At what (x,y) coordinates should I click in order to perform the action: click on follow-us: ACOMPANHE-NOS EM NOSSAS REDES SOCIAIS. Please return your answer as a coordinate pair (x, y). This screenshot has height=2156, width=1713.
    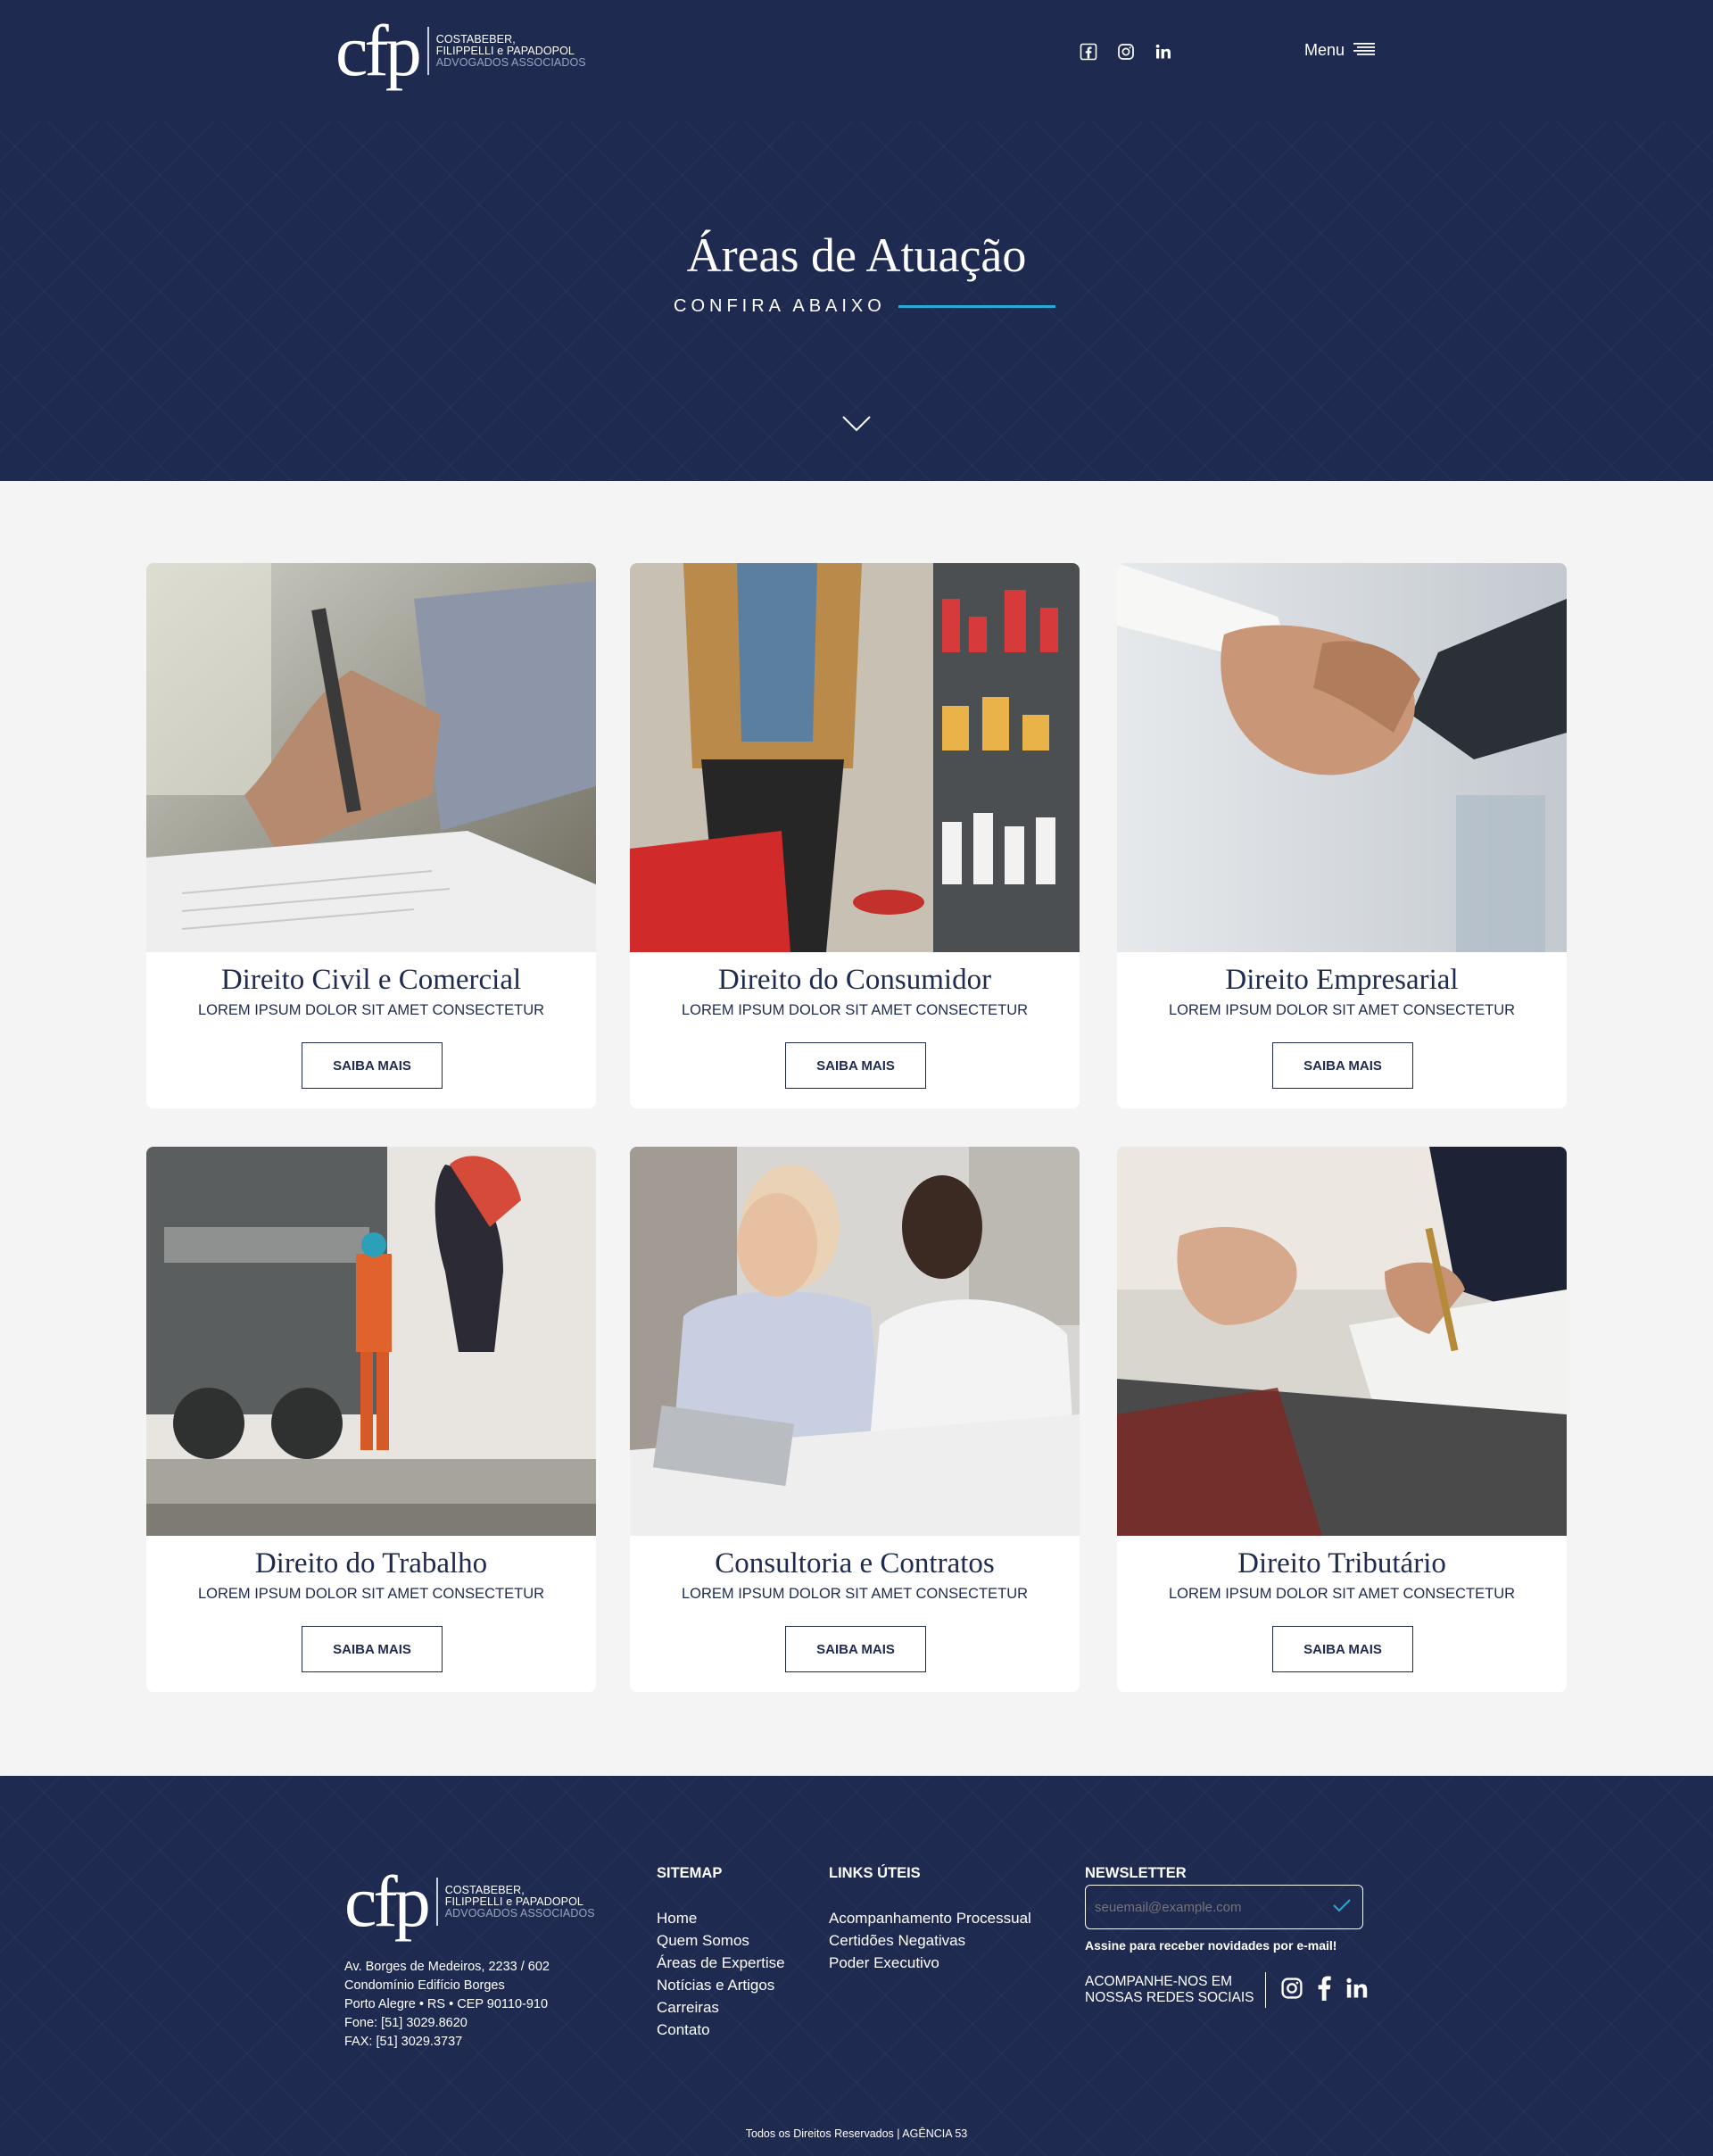
    Looking at the image, I should click on (1227, 1990).